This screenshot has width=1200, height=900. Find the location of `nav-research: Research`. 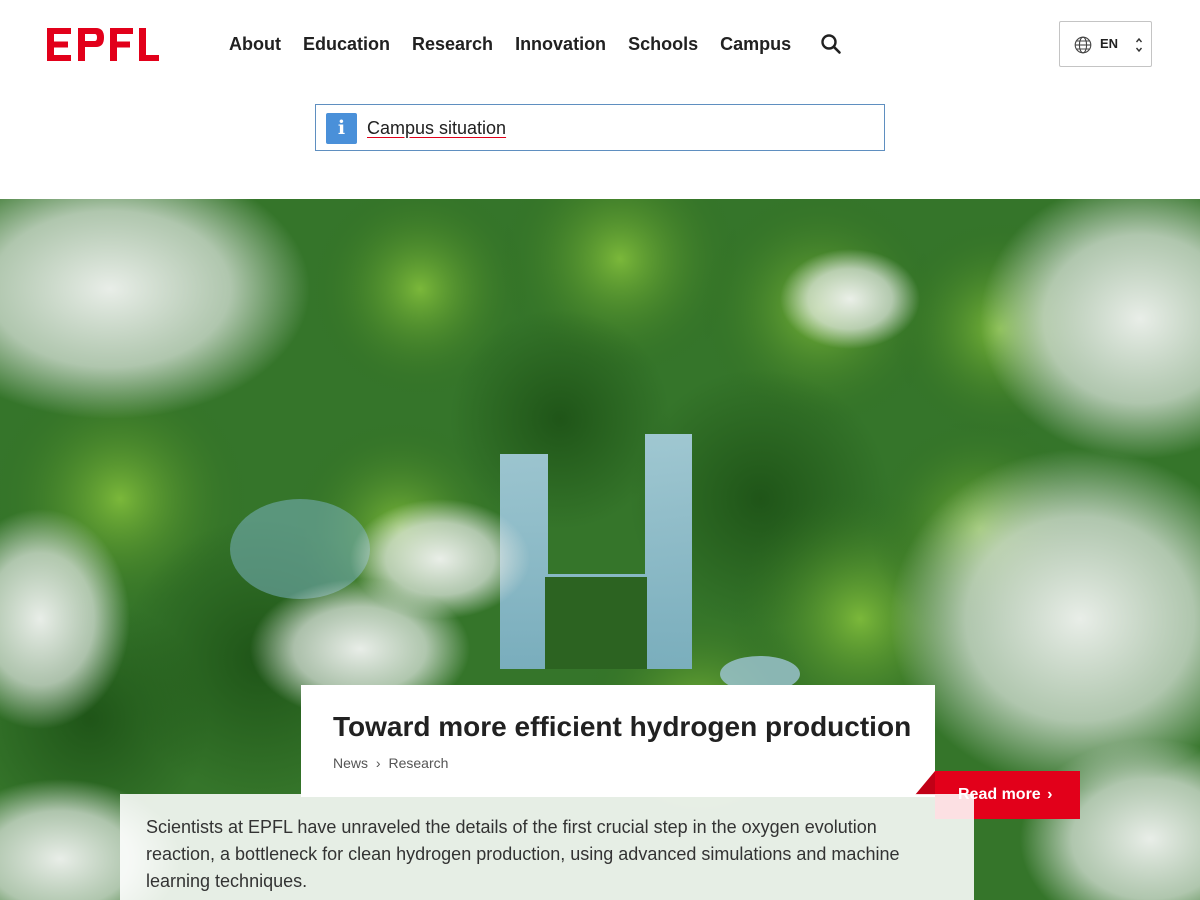

nav-research: Research is located at coordinates (452, 44).